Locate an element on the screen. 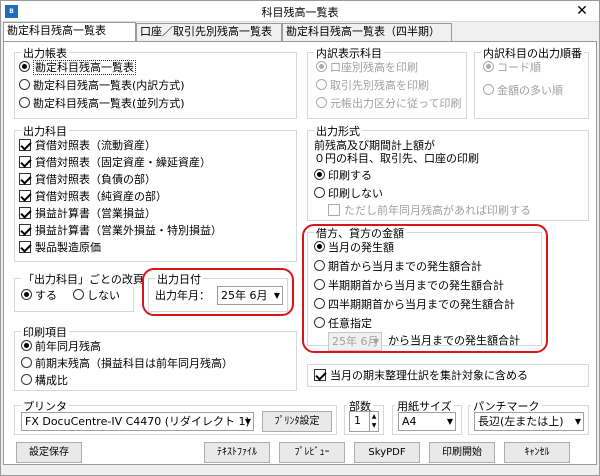 The width and height of the screenshot is (600, 476). text-file-button: ﾃｷｽﾄﾌｧｲﾙ is located at coordinates (237, 452).